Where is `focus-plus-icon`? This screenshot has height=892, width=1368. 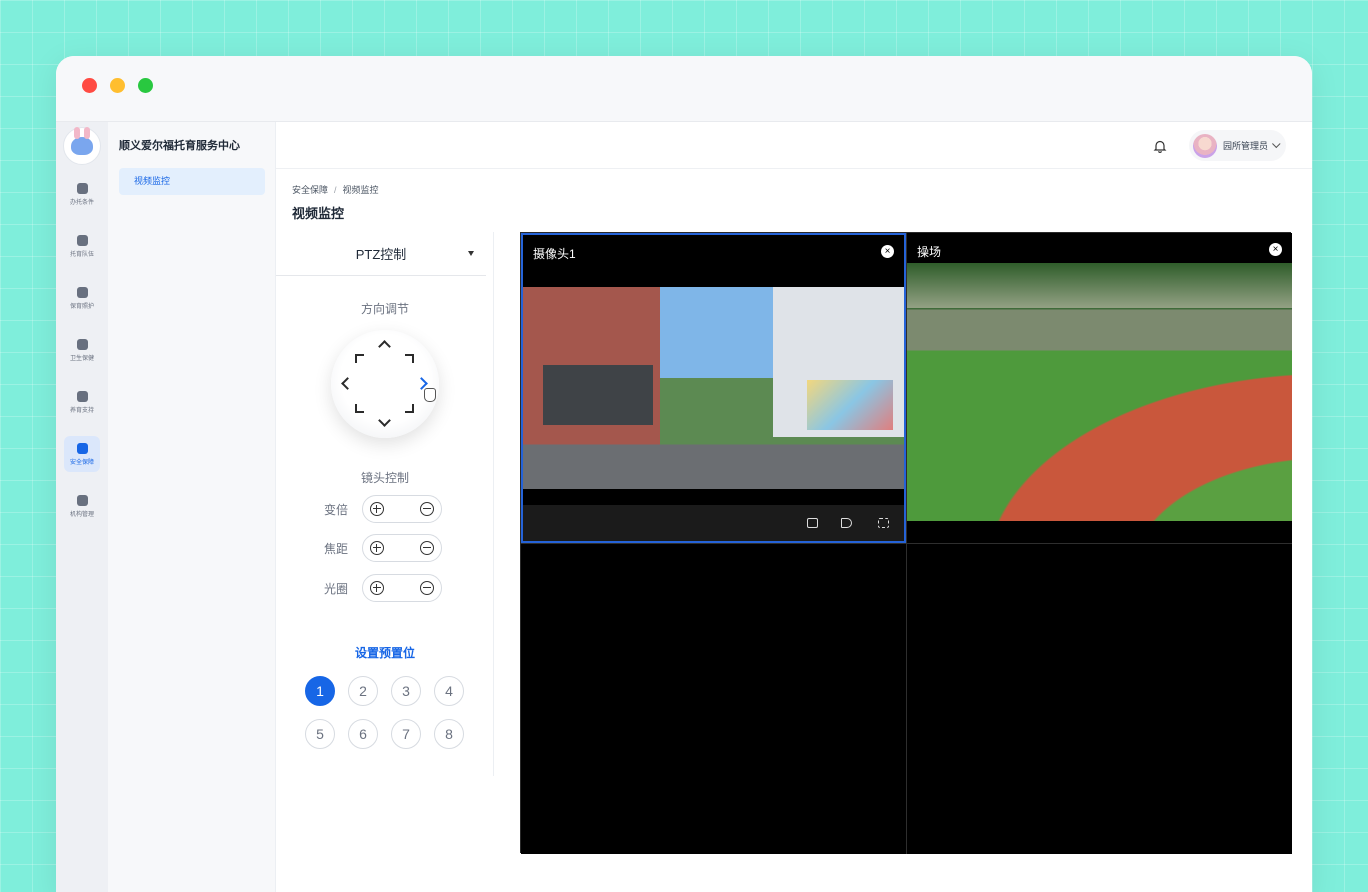
focus-plus-icon is located at coordinates (377, 548).